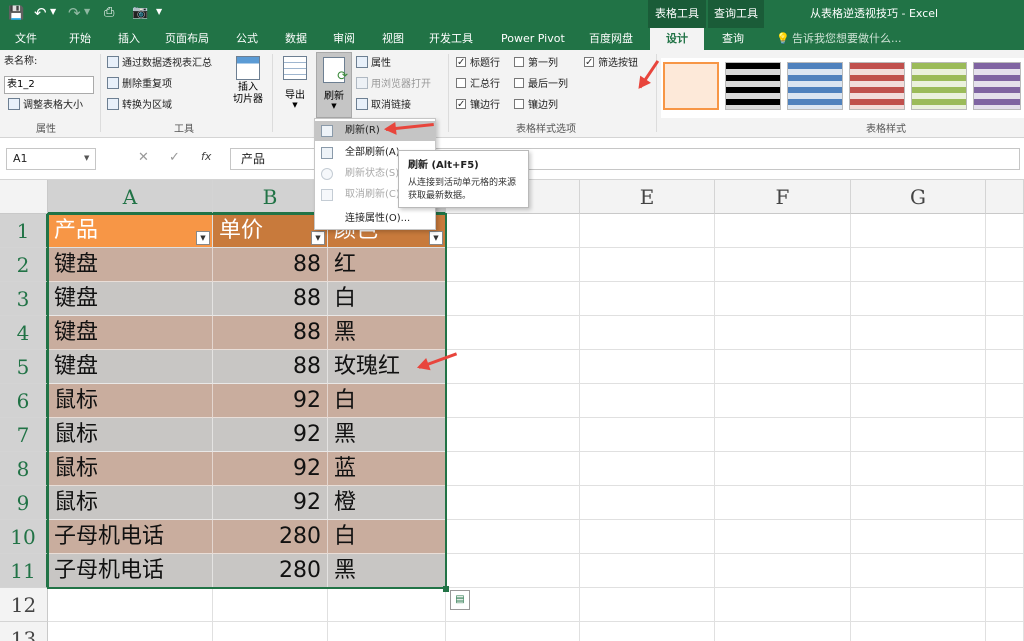  What do you see at coordinates (109, 12) in the screenshot?
I see `print-preview-icon: ⎙` at bounding box center [109, 12].